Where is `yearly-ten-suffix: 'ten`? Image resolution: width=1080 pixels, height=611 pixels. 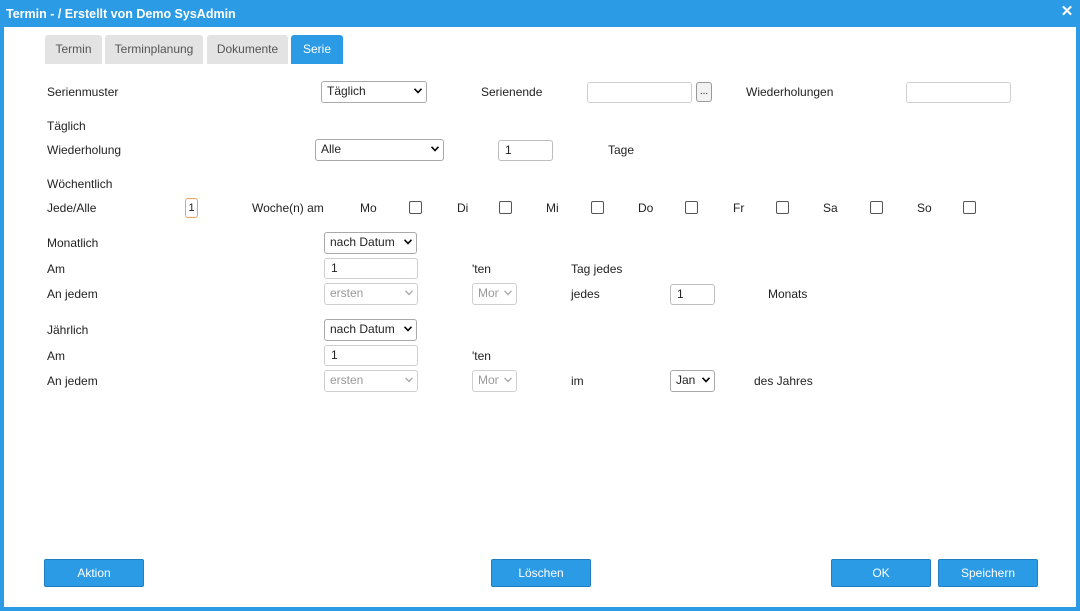 yearly-ten-suffix: 'ten is located at coordinates (481, 356).